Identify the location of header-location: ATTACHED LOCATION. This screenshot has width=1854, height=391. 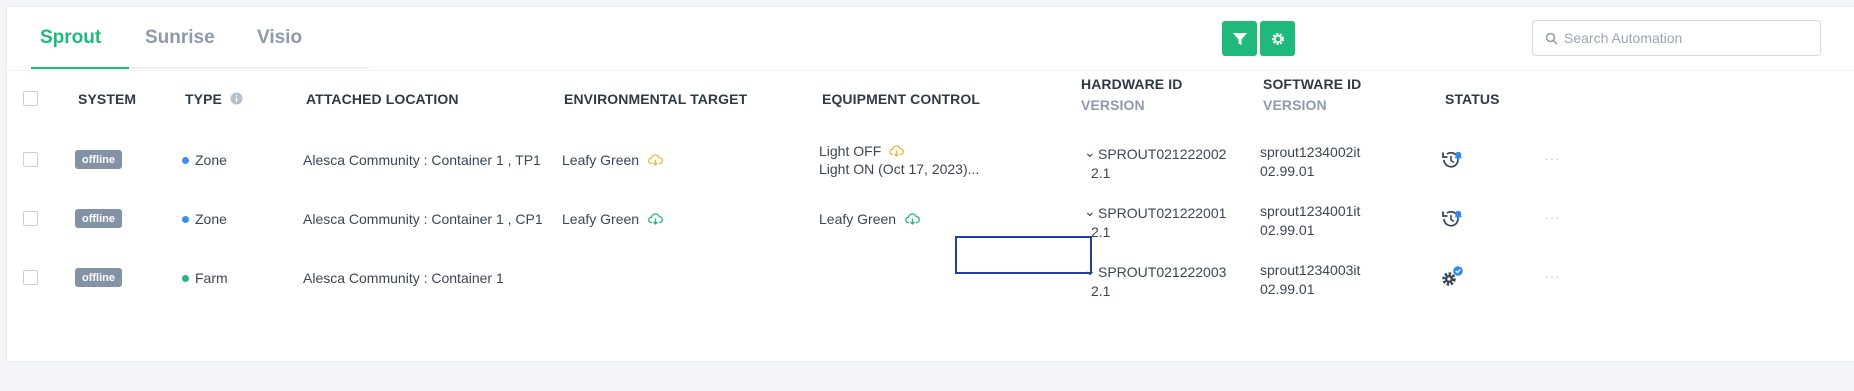
(382, 99).